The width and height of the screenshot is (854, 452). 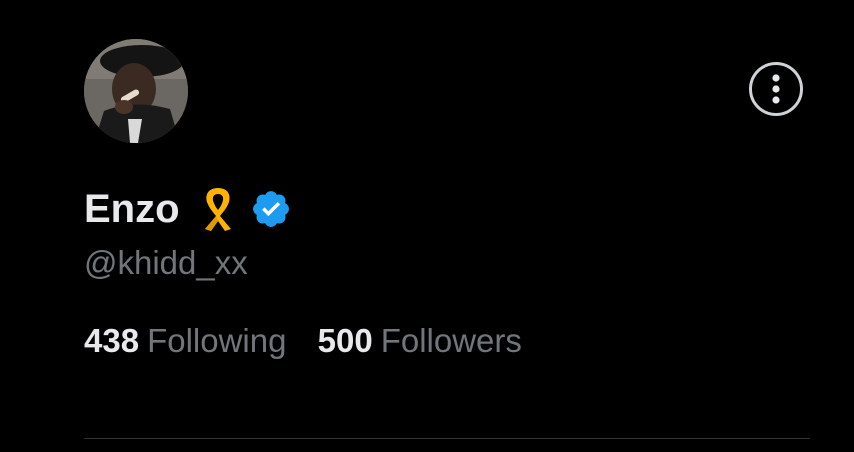 I want to click on following-link: 438 Following, so click(x=185, y=341).